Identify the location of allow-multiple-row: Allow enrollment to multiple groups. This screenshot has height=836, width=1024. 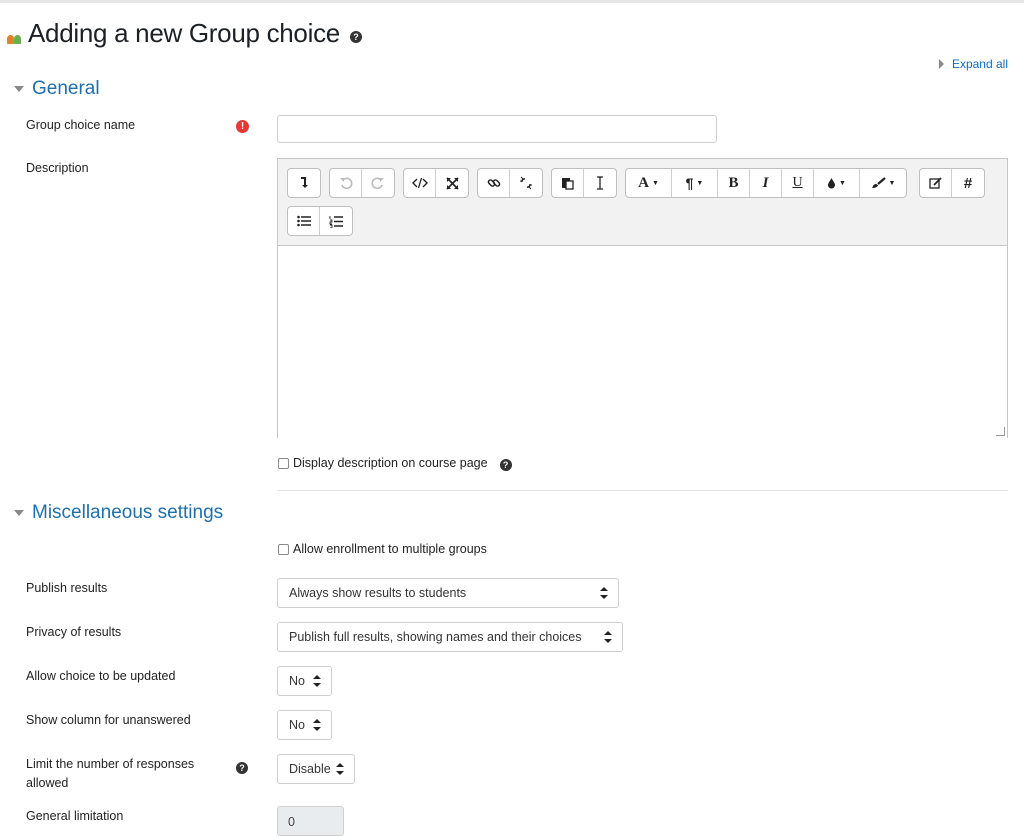
(382, 549).